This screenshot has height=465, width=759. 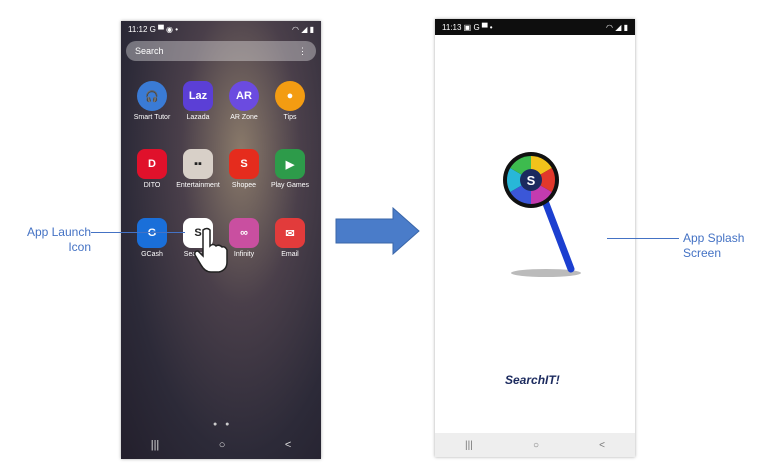 I want to click on status-time: 11:12, so click(x=138, y=29).